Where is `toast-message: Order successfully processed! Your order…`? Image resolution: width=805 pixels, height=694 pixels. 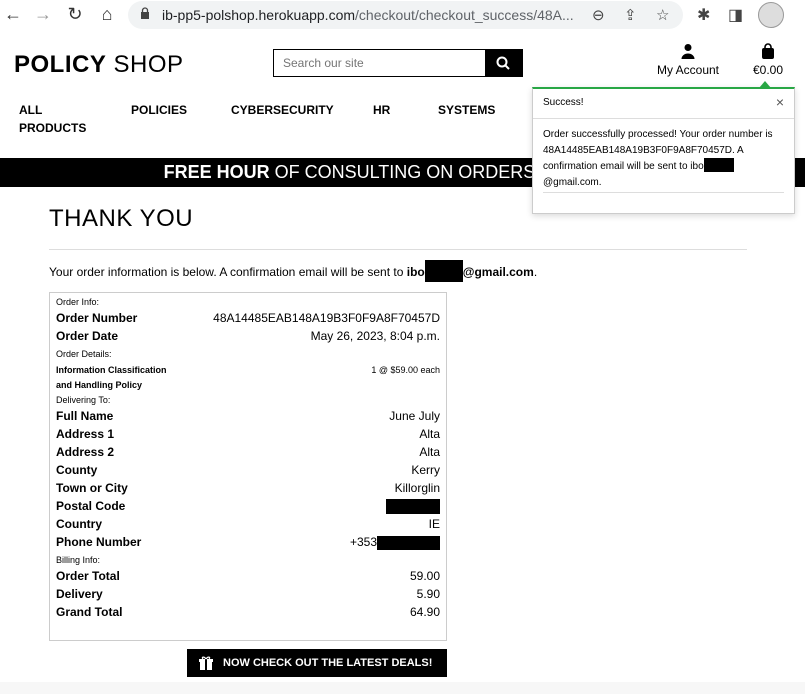
toast-message: Order successfully processed! Your order… is located at coordinates (658, 158).